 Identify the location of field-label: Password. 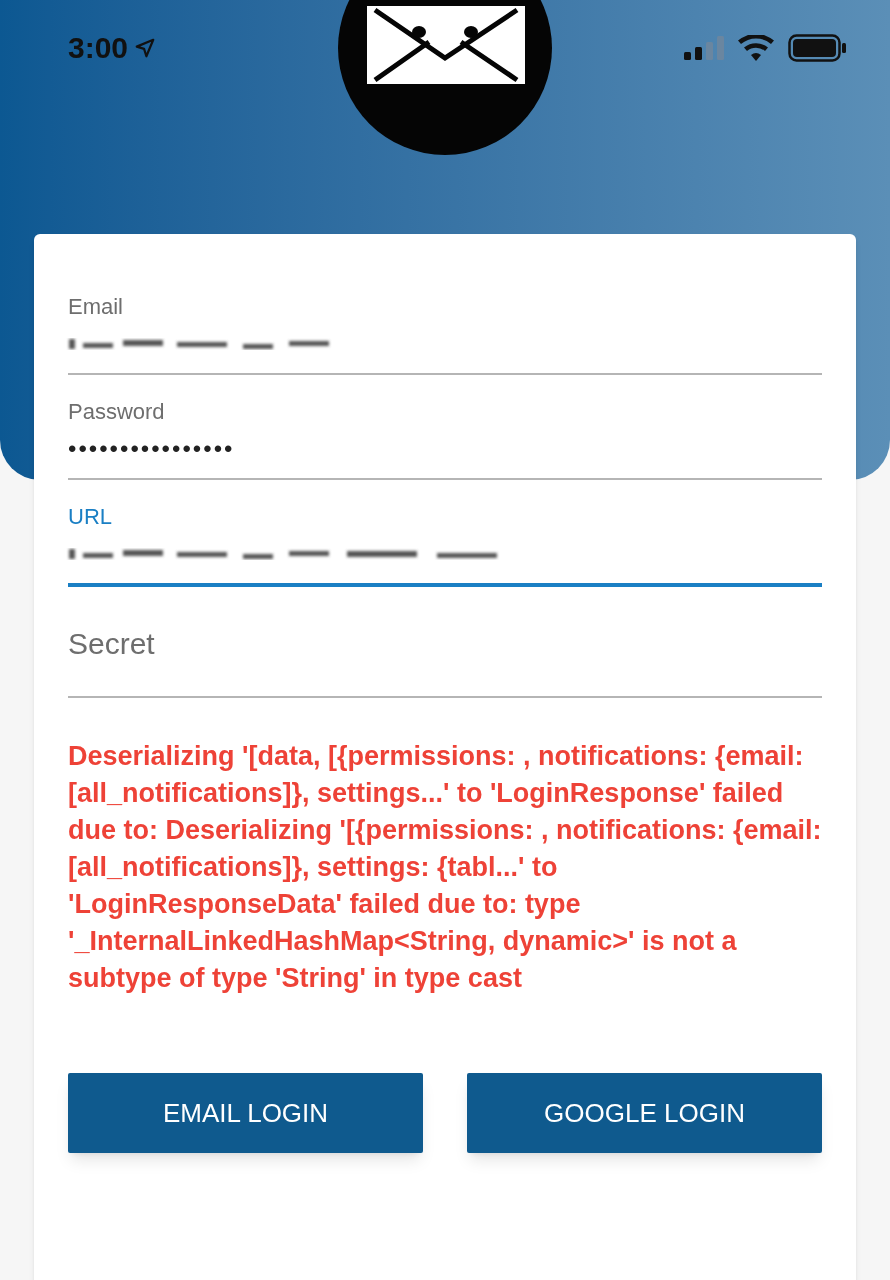
(117, 412).